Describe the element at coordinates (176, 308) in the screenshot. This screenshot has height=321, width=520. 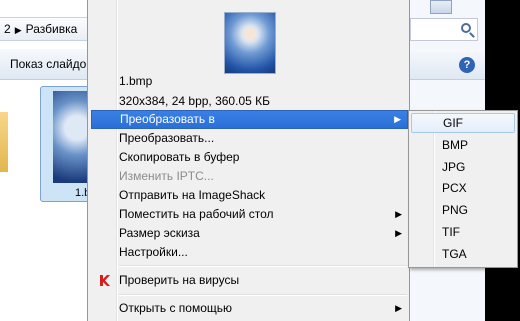
I see `menu-item-label: Открыть с помощью` at that location.